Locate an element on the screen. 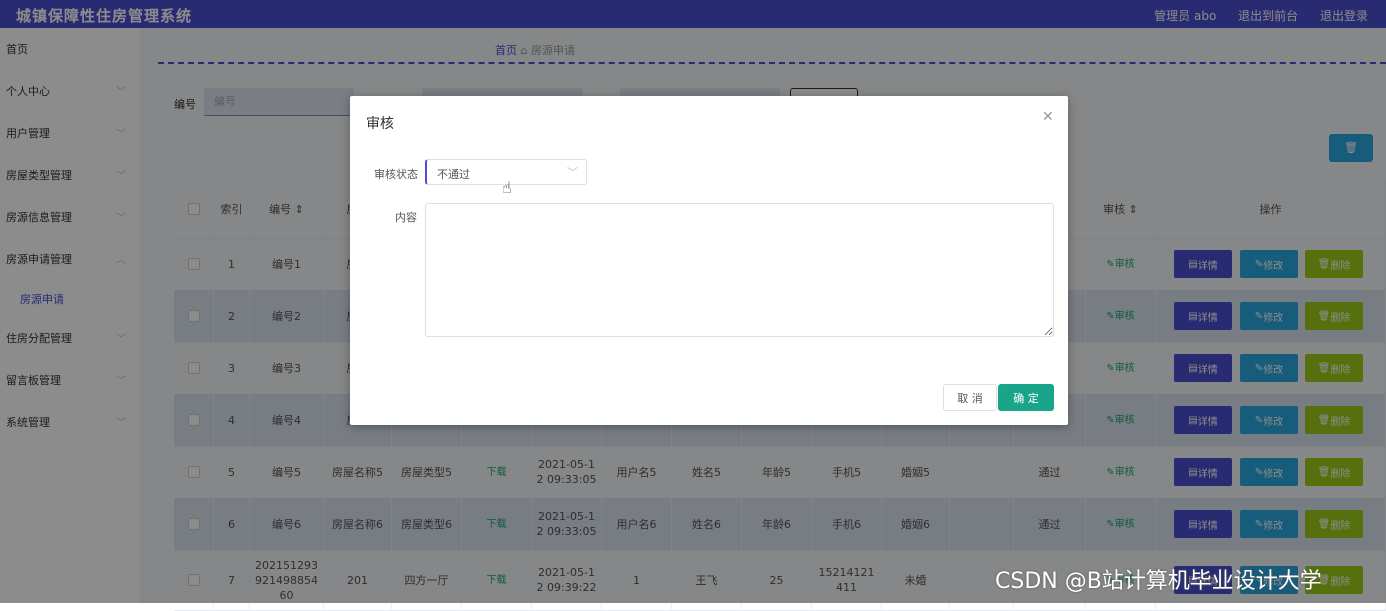  status-select-value: 不通过 is located at coordinates (453, 174).